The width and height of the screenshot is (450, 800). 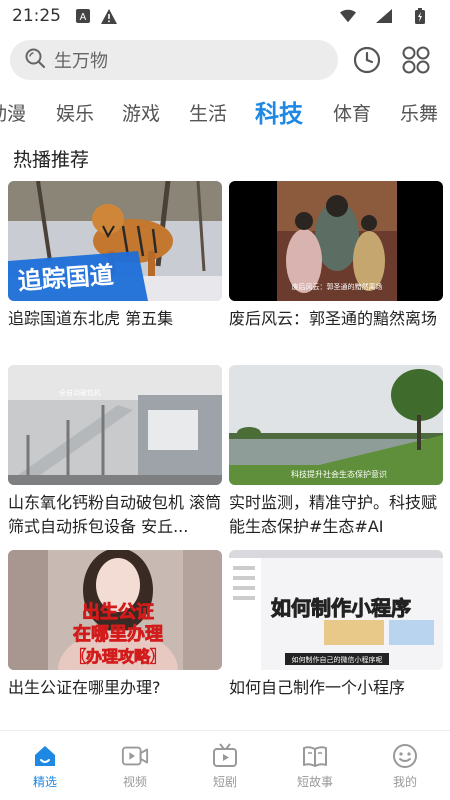 I want to click on video-card: 出生公证 在哪里办理 【办理攻略】 出生公证在哪里办理?, so click(x=115, y=625).